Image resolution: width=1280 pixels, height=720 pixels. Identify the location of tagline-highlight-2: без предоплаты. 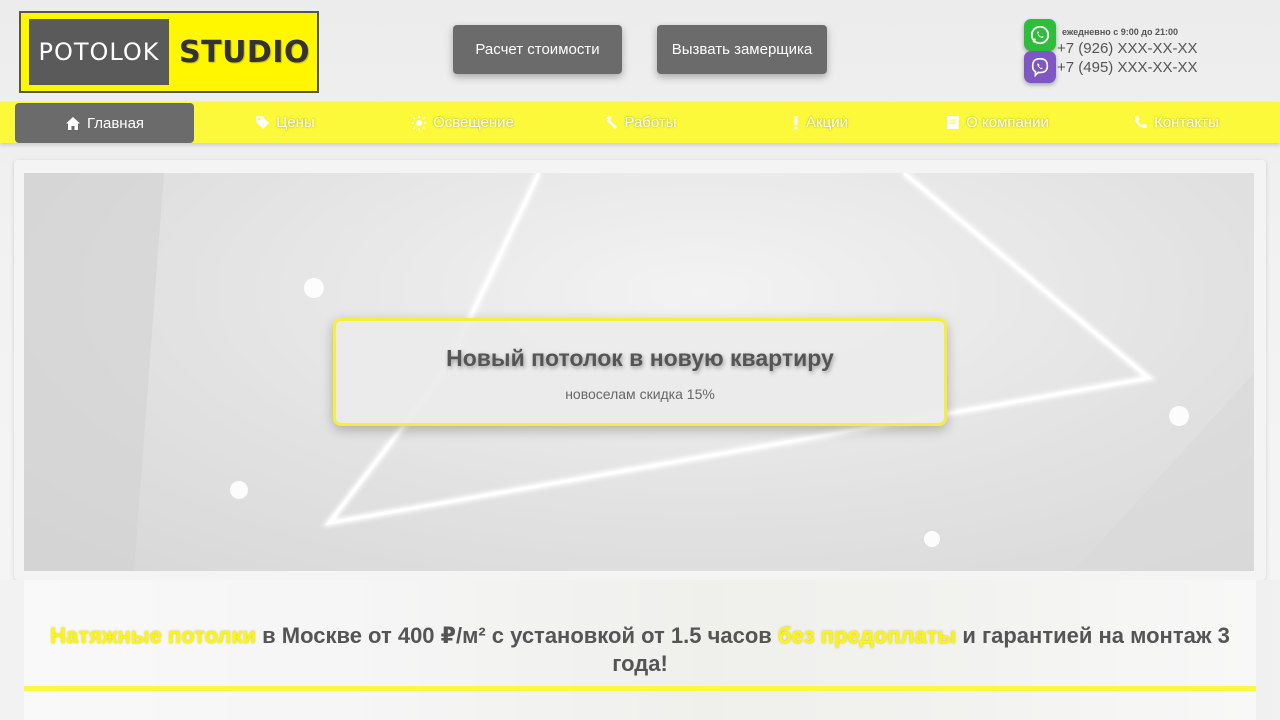
(867, 635).